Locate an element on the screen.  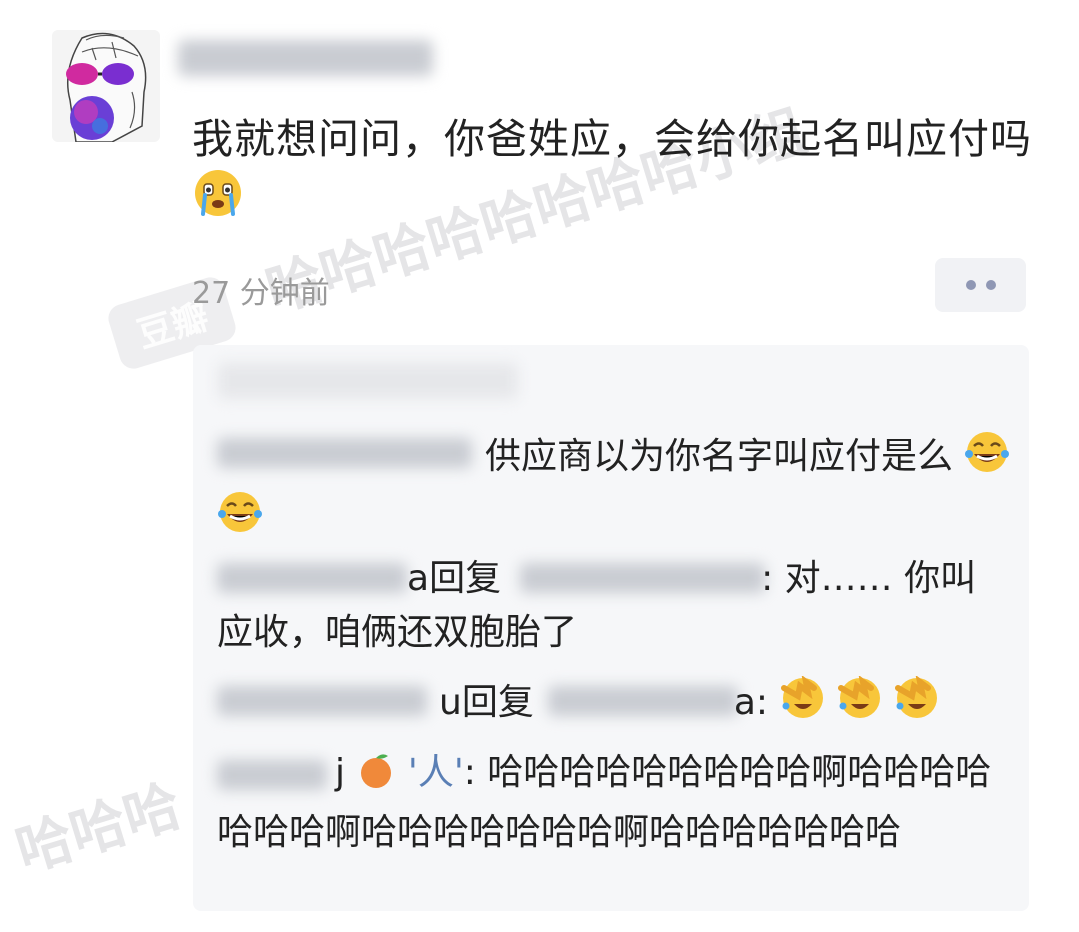
user-avatar is located at coordinates (106, 86).